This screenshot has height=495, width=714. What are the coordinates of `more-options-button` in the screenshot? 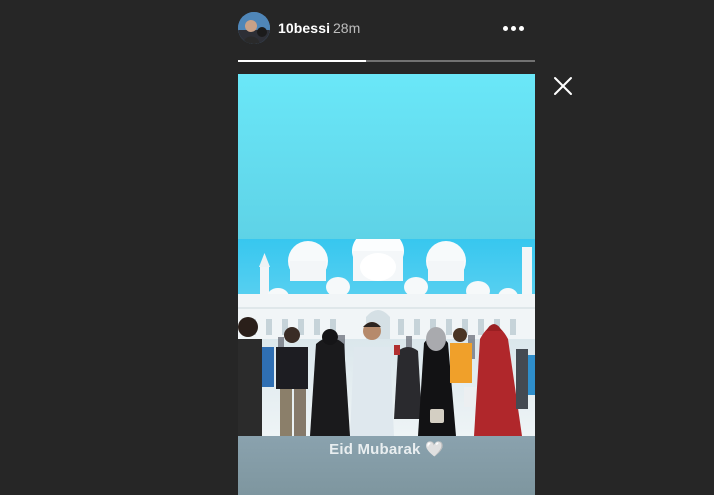 It's located at (515, 28).